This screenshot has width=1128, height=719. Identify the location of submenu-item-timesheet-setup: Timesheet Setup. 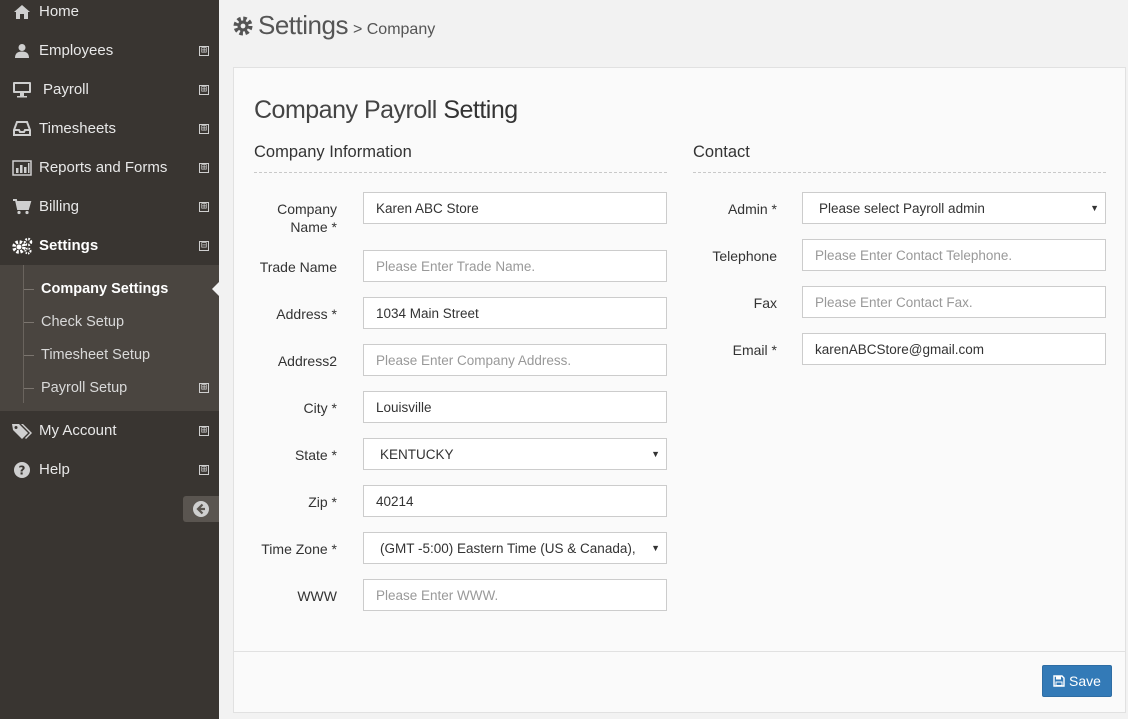
(109, 354).